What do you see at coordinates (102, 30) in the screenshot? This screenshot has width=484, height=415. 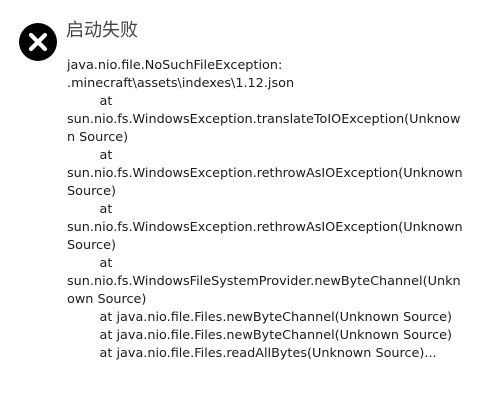 I see `dialog-title: 启动失败` at bounding box center [102, 30].